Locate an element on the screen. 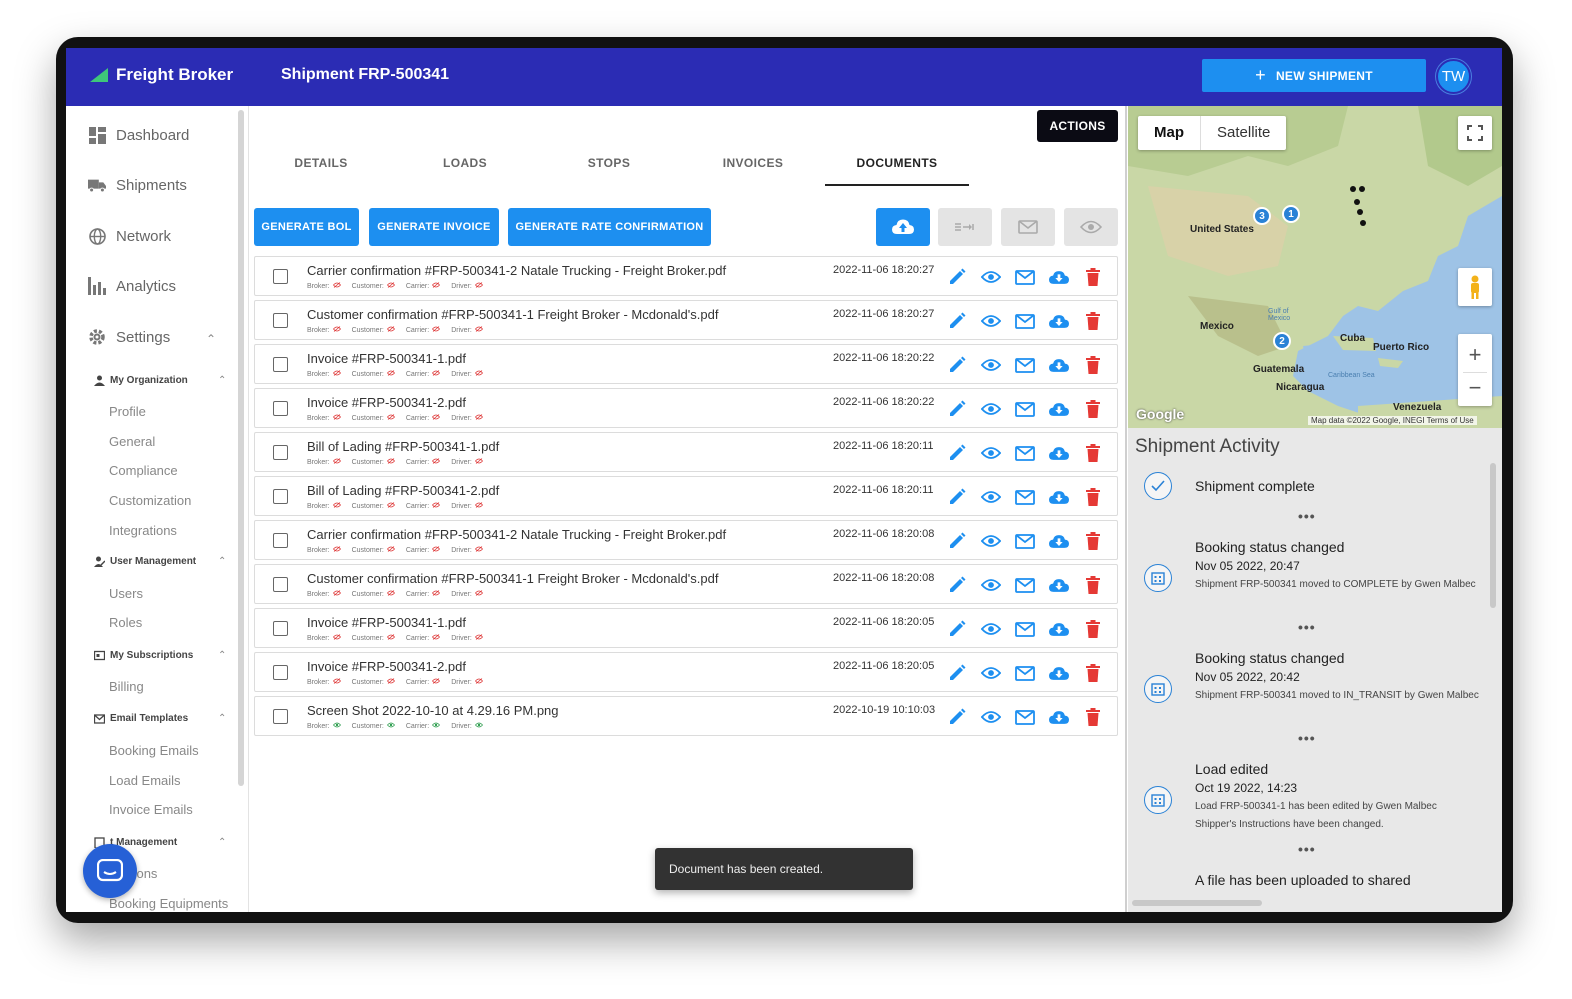 The width and height of the screenshot is (1572, 999). chat-launcher is located at coordinates (110, 871).